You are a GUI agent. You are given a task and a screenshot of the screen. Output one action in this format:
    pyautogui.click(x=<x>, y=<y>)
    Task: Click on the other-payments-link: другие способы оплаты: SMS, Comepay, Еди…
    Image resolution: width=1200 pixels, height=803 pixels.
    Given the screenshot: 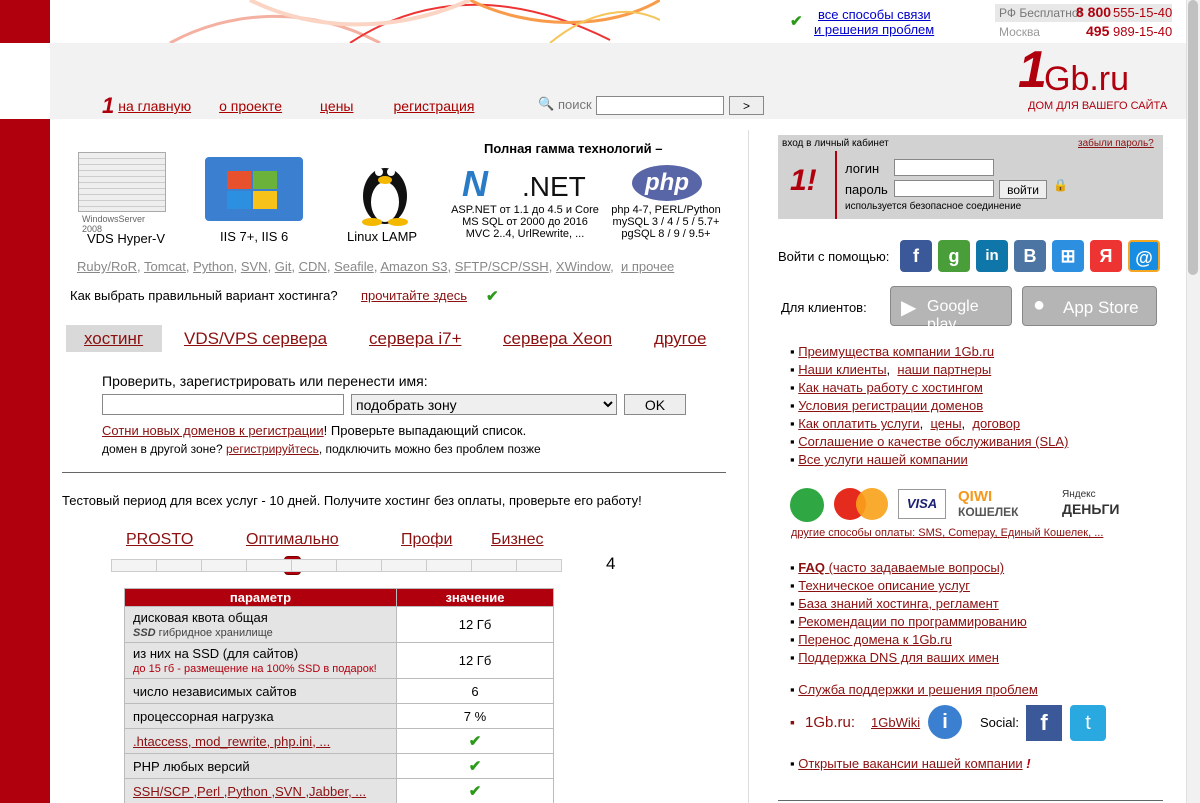 What is the action you would take?
    pyautogui.click(x=947, y=533)
    